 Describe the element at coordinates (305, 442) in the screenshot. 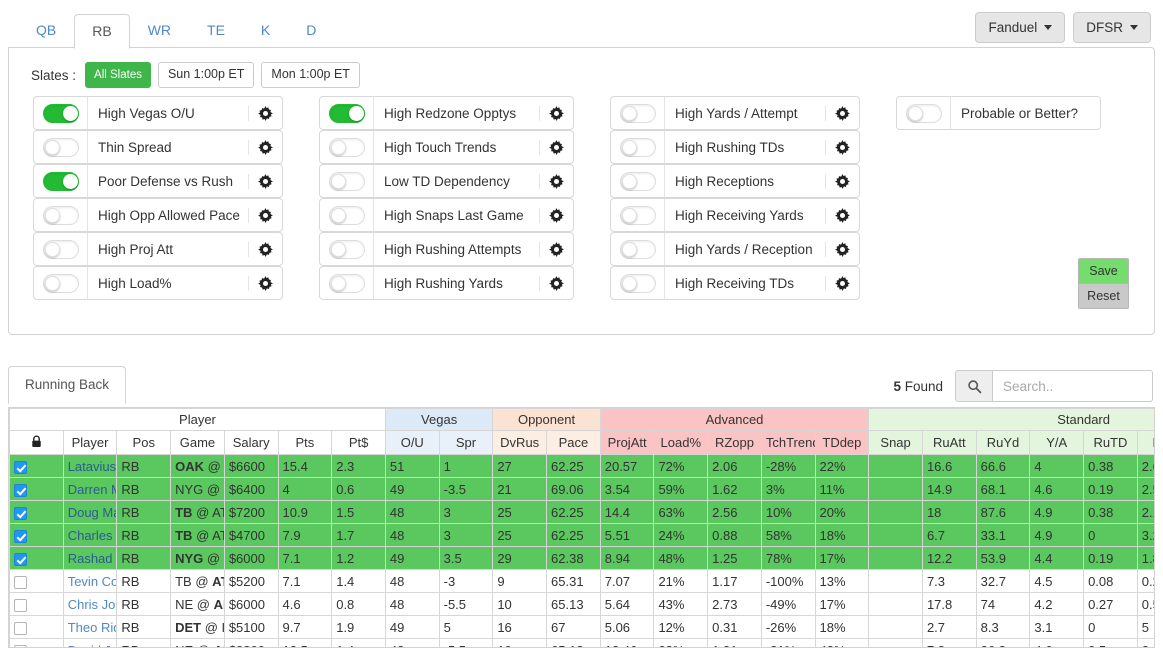

I see `column-header-pts: Pts` at that location.